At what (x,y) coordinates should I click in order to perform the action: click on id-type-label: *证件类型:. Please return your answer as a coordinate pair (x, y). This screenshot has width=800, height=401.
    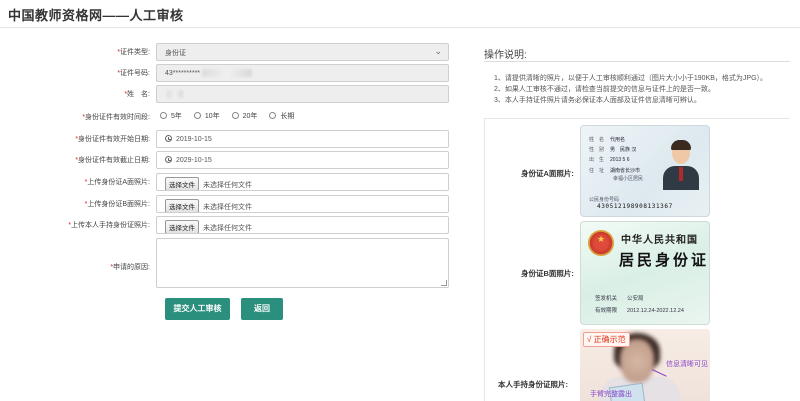
    Looking at the image, I should click on (133, 52).